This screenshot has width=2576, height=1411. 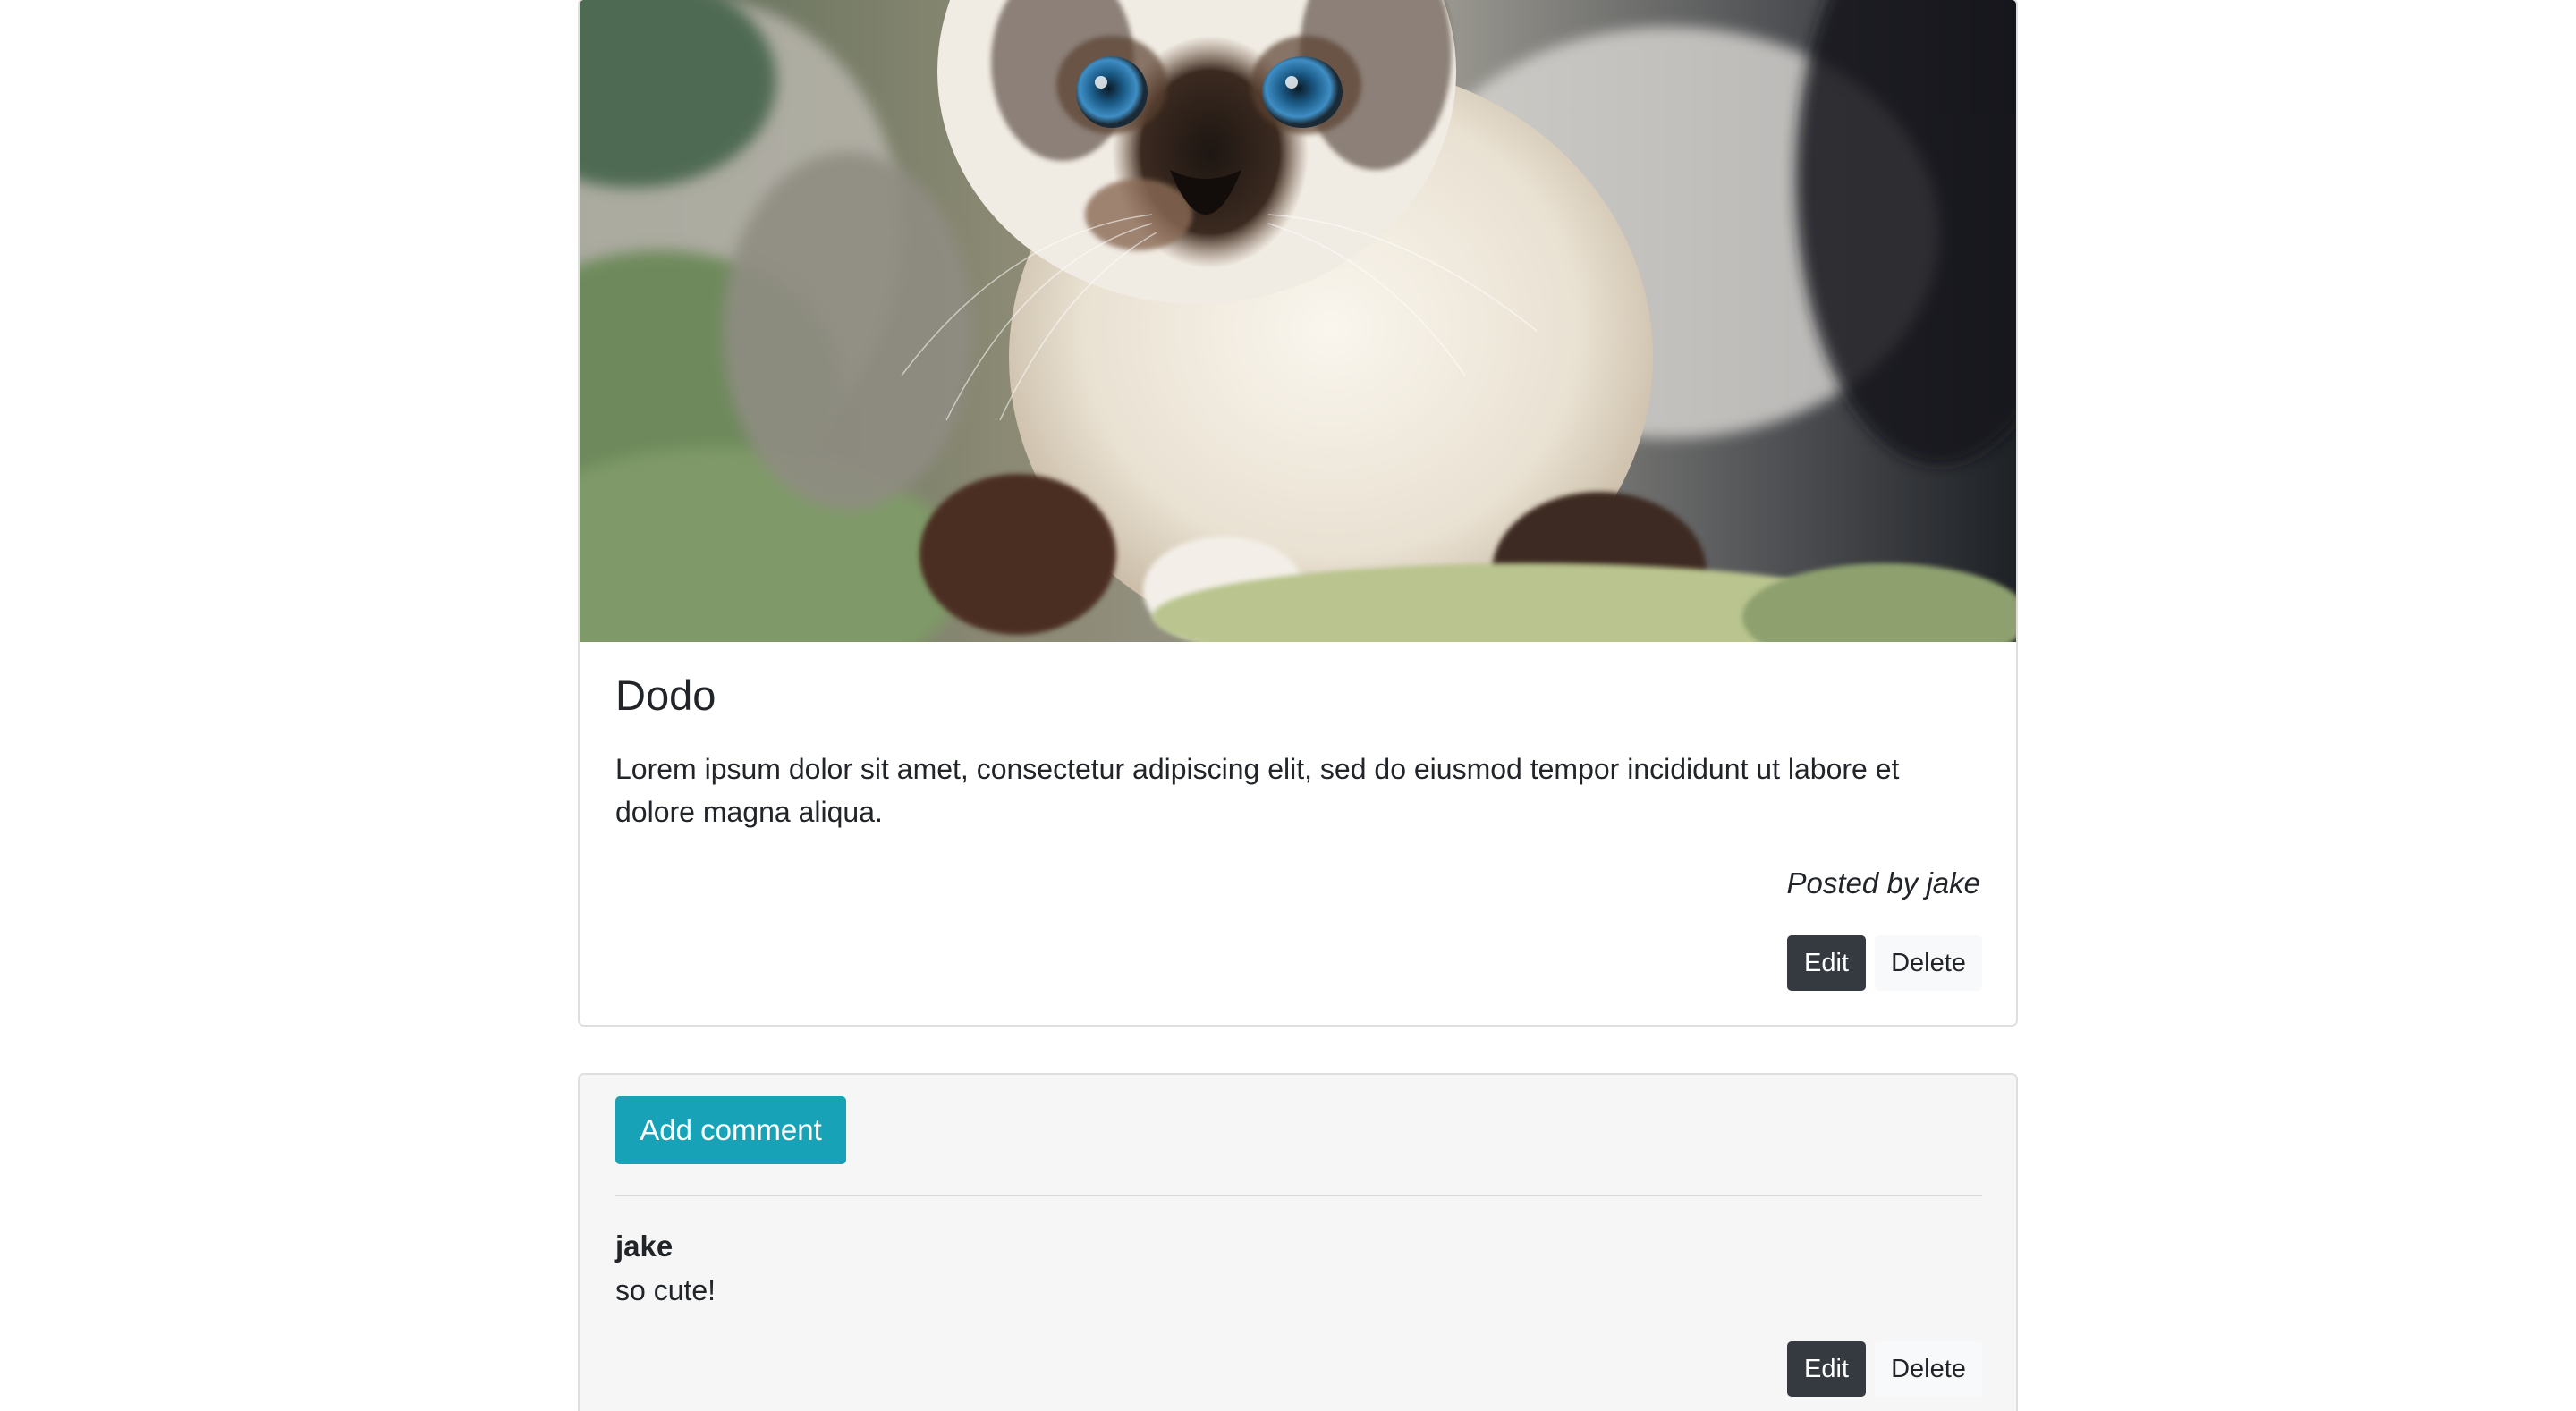 I want to click on add-comment-button: Add comment, so click(x=730, y=1130).